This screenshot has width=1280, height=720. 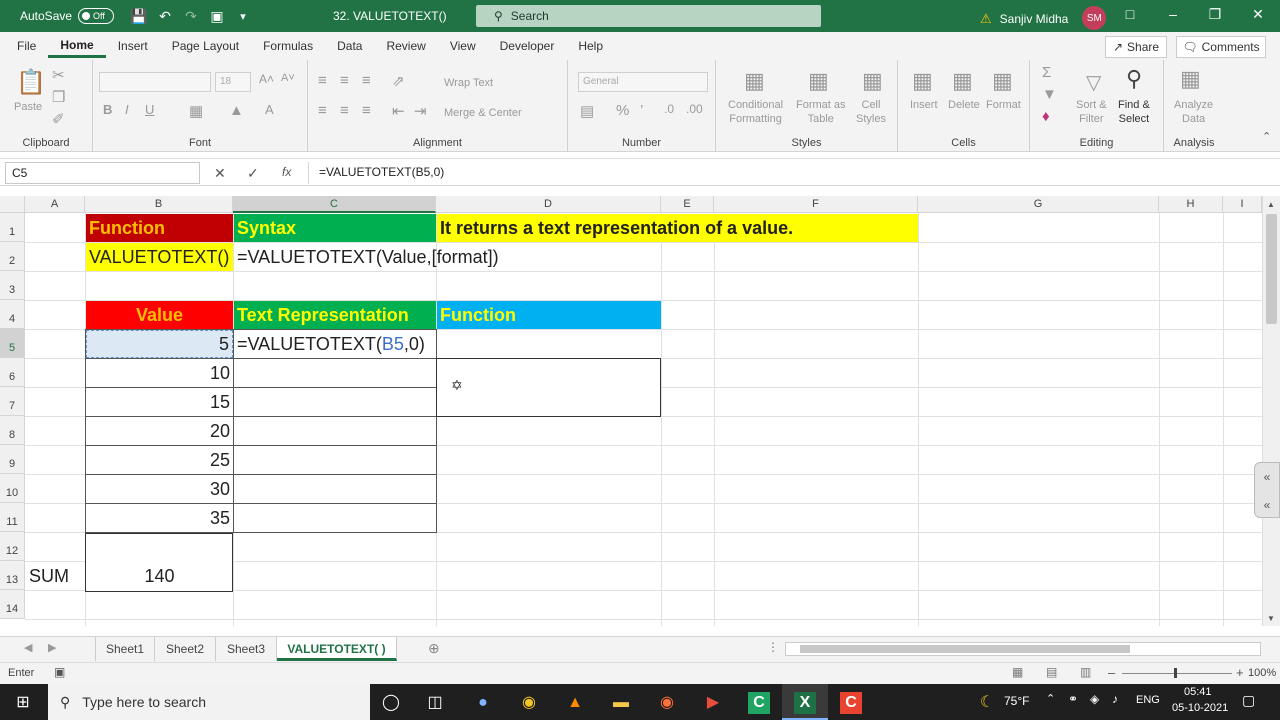 What do you see at coordinates (1215, 14) in the screenshot?
I see `maximize-icon: ❐` at bounding box center [1215, 14].